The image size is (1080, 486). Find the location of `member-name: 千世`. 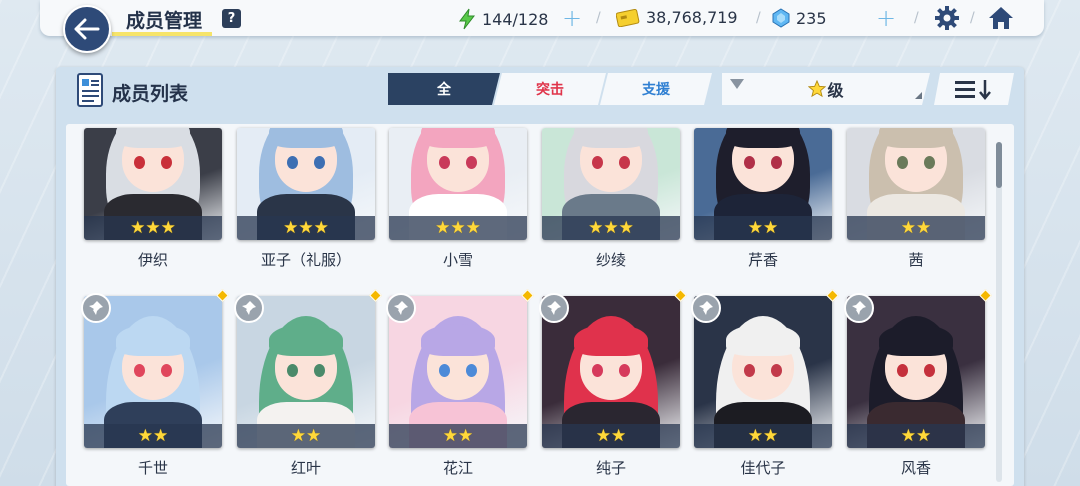

member-name: 千世 is located at coordinates (152, 468).